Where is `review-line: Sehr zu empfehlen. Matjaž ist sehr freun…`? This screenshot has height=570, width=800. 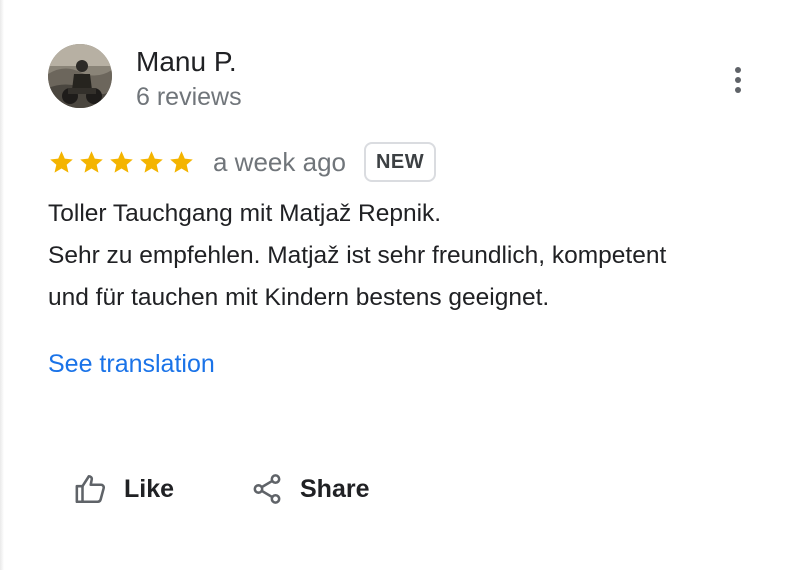
review-line: Sehr zu empfehlen. Matjaž ist sehr freun… is located at coordinates (357, 255).